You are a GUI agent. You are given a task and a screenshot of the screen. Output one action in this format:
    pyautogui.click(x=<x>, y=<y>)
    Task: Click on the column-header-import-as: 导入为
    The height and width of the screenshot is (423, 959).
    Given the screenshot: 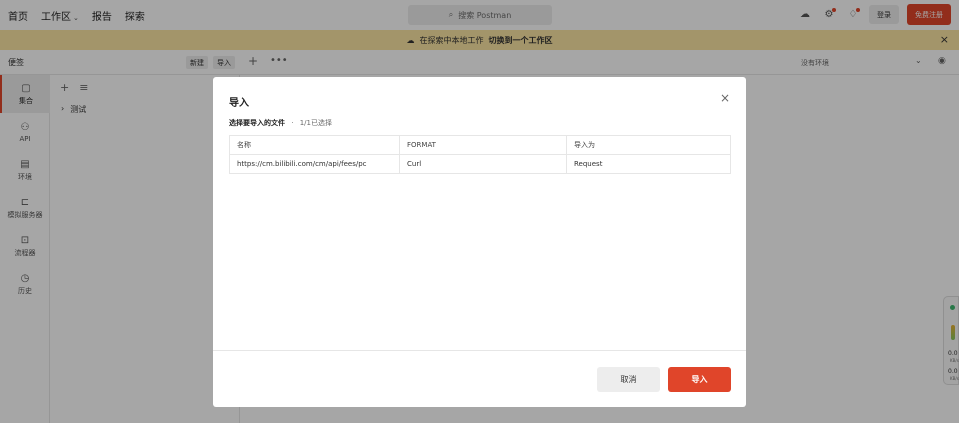 What is the action you would take?
    pyautogui.click(x=648, y=145)
    